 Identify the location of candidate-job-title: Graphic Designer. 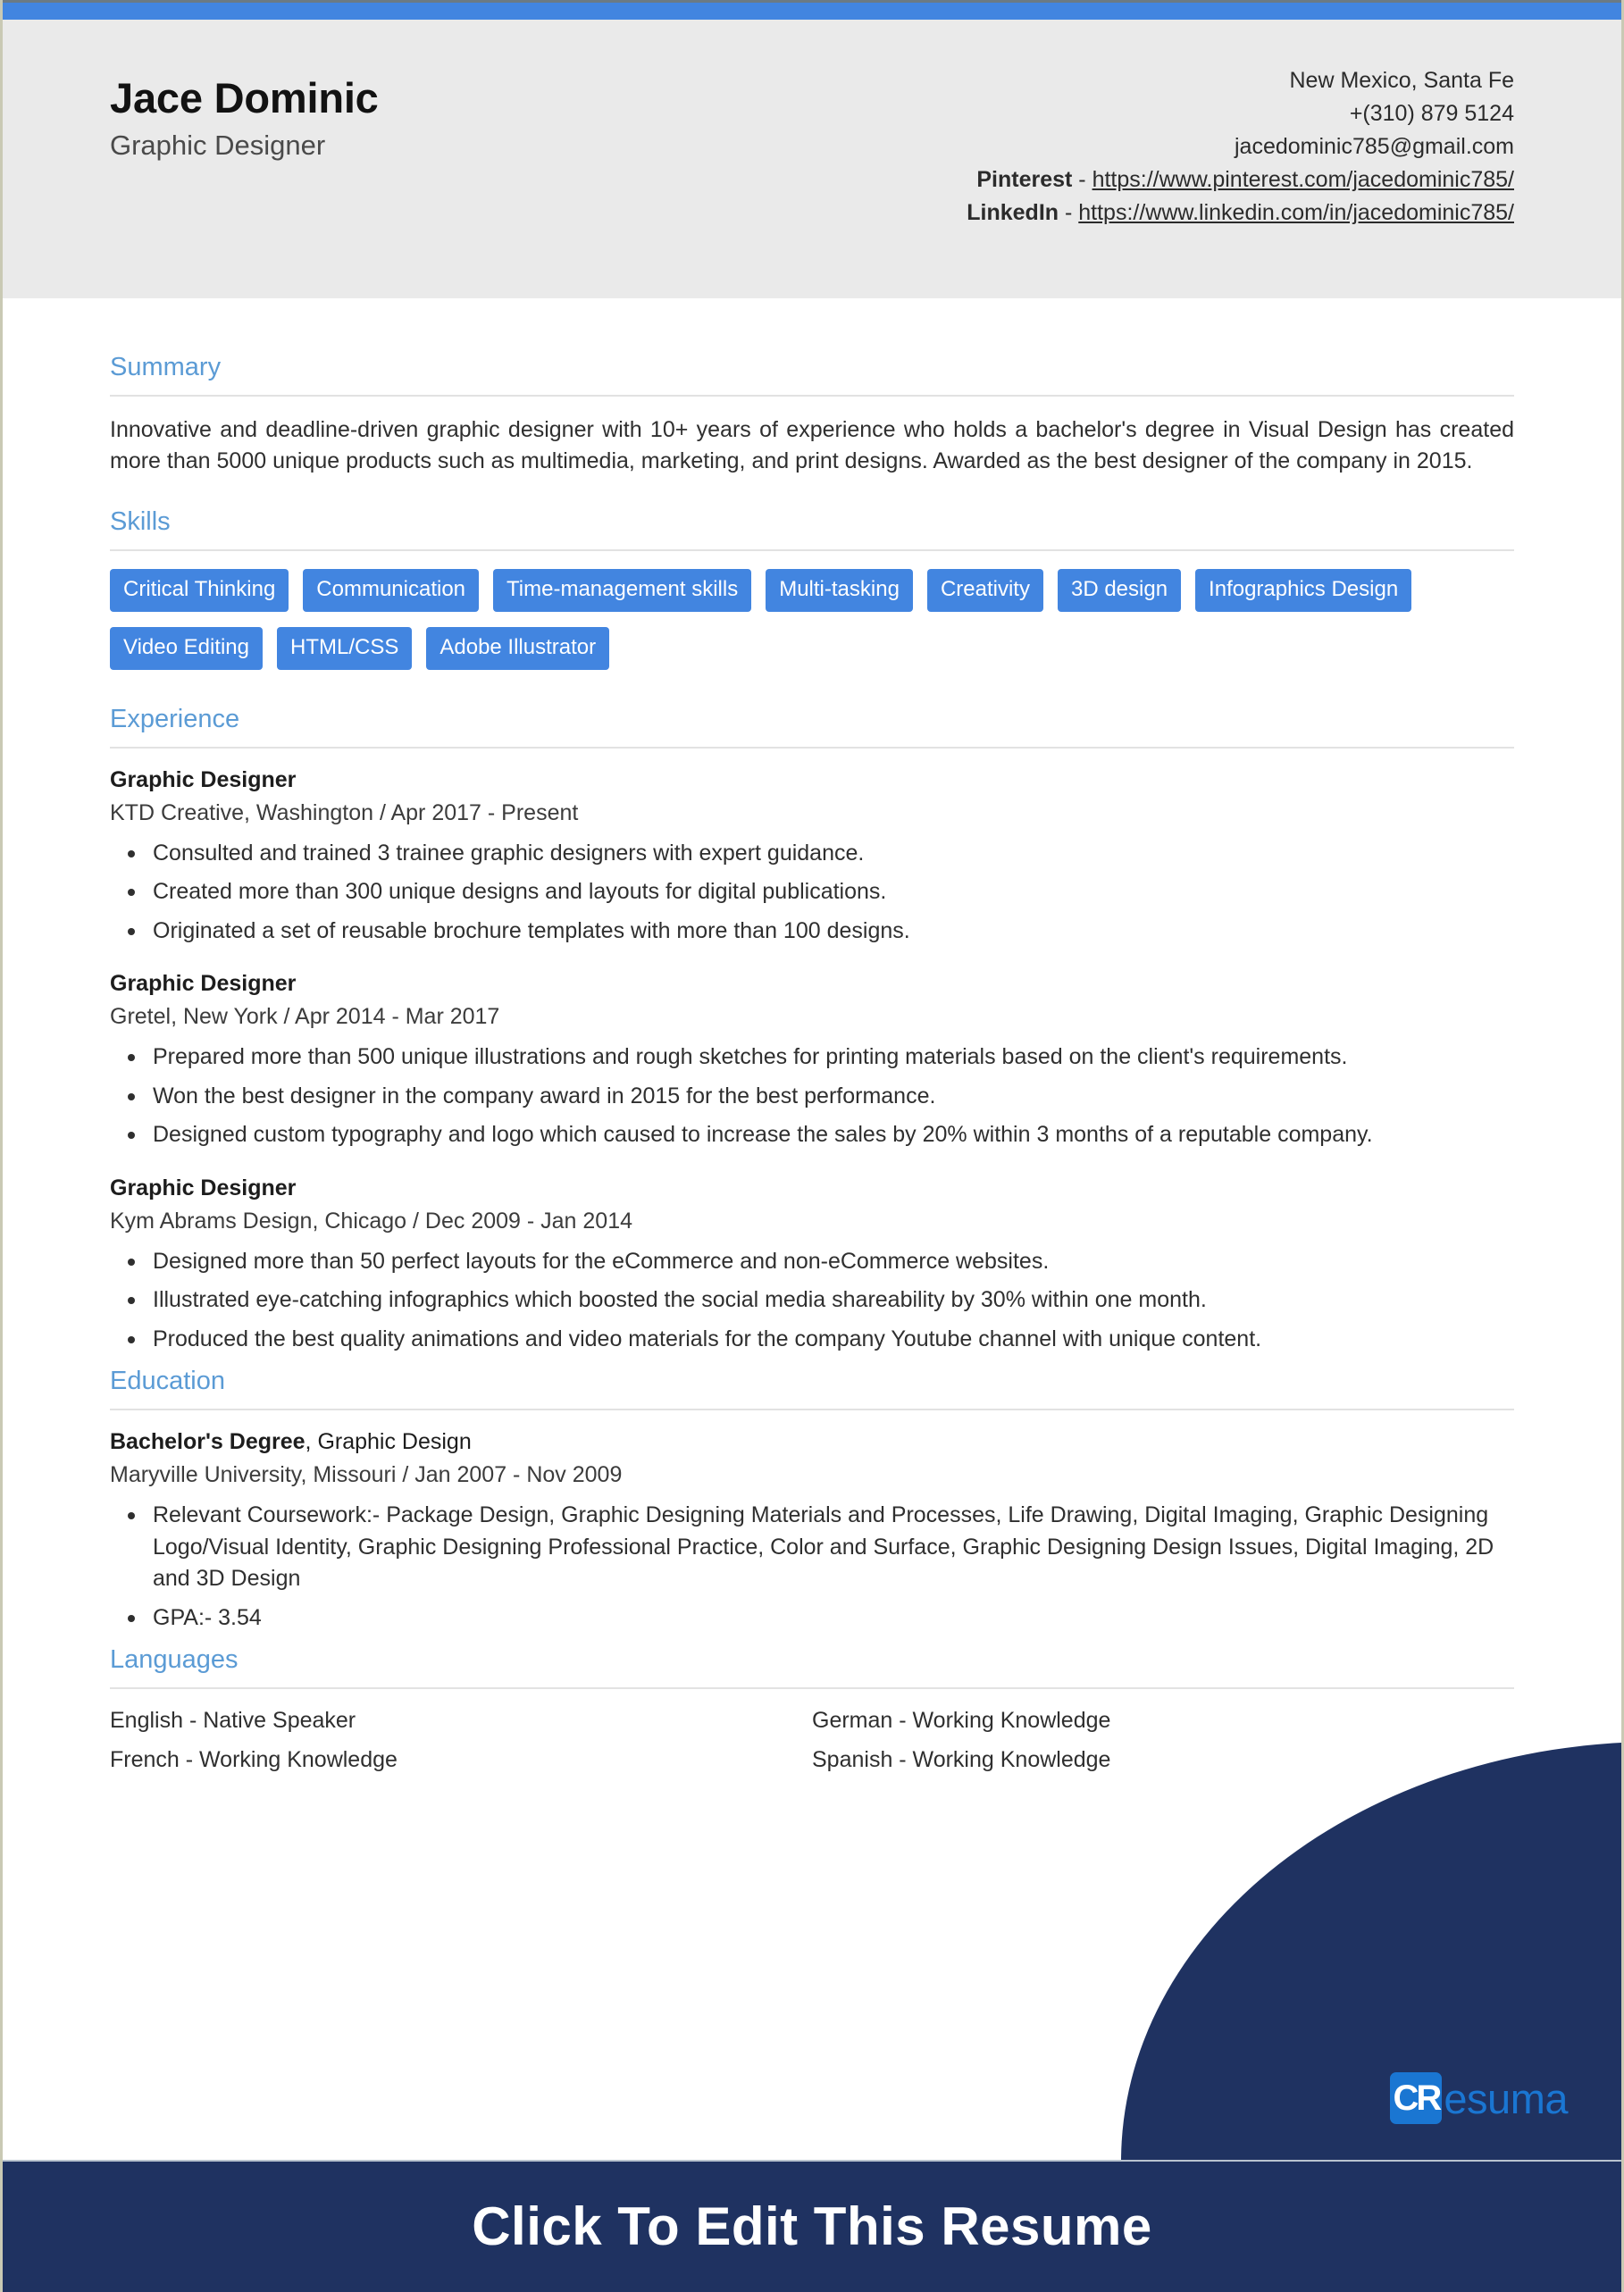
(218, 145).